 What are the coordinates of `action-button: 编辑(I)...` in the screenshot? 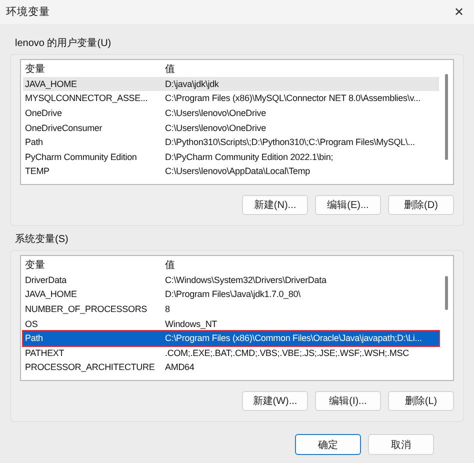 It's located at (348, 401).